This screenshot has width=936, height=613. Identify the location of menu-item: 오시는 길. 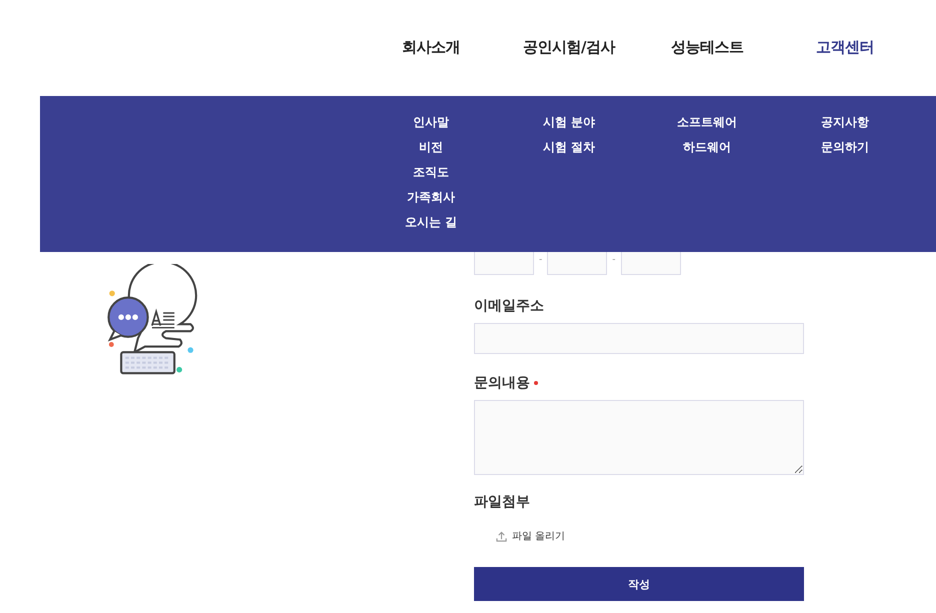
(431, 222).